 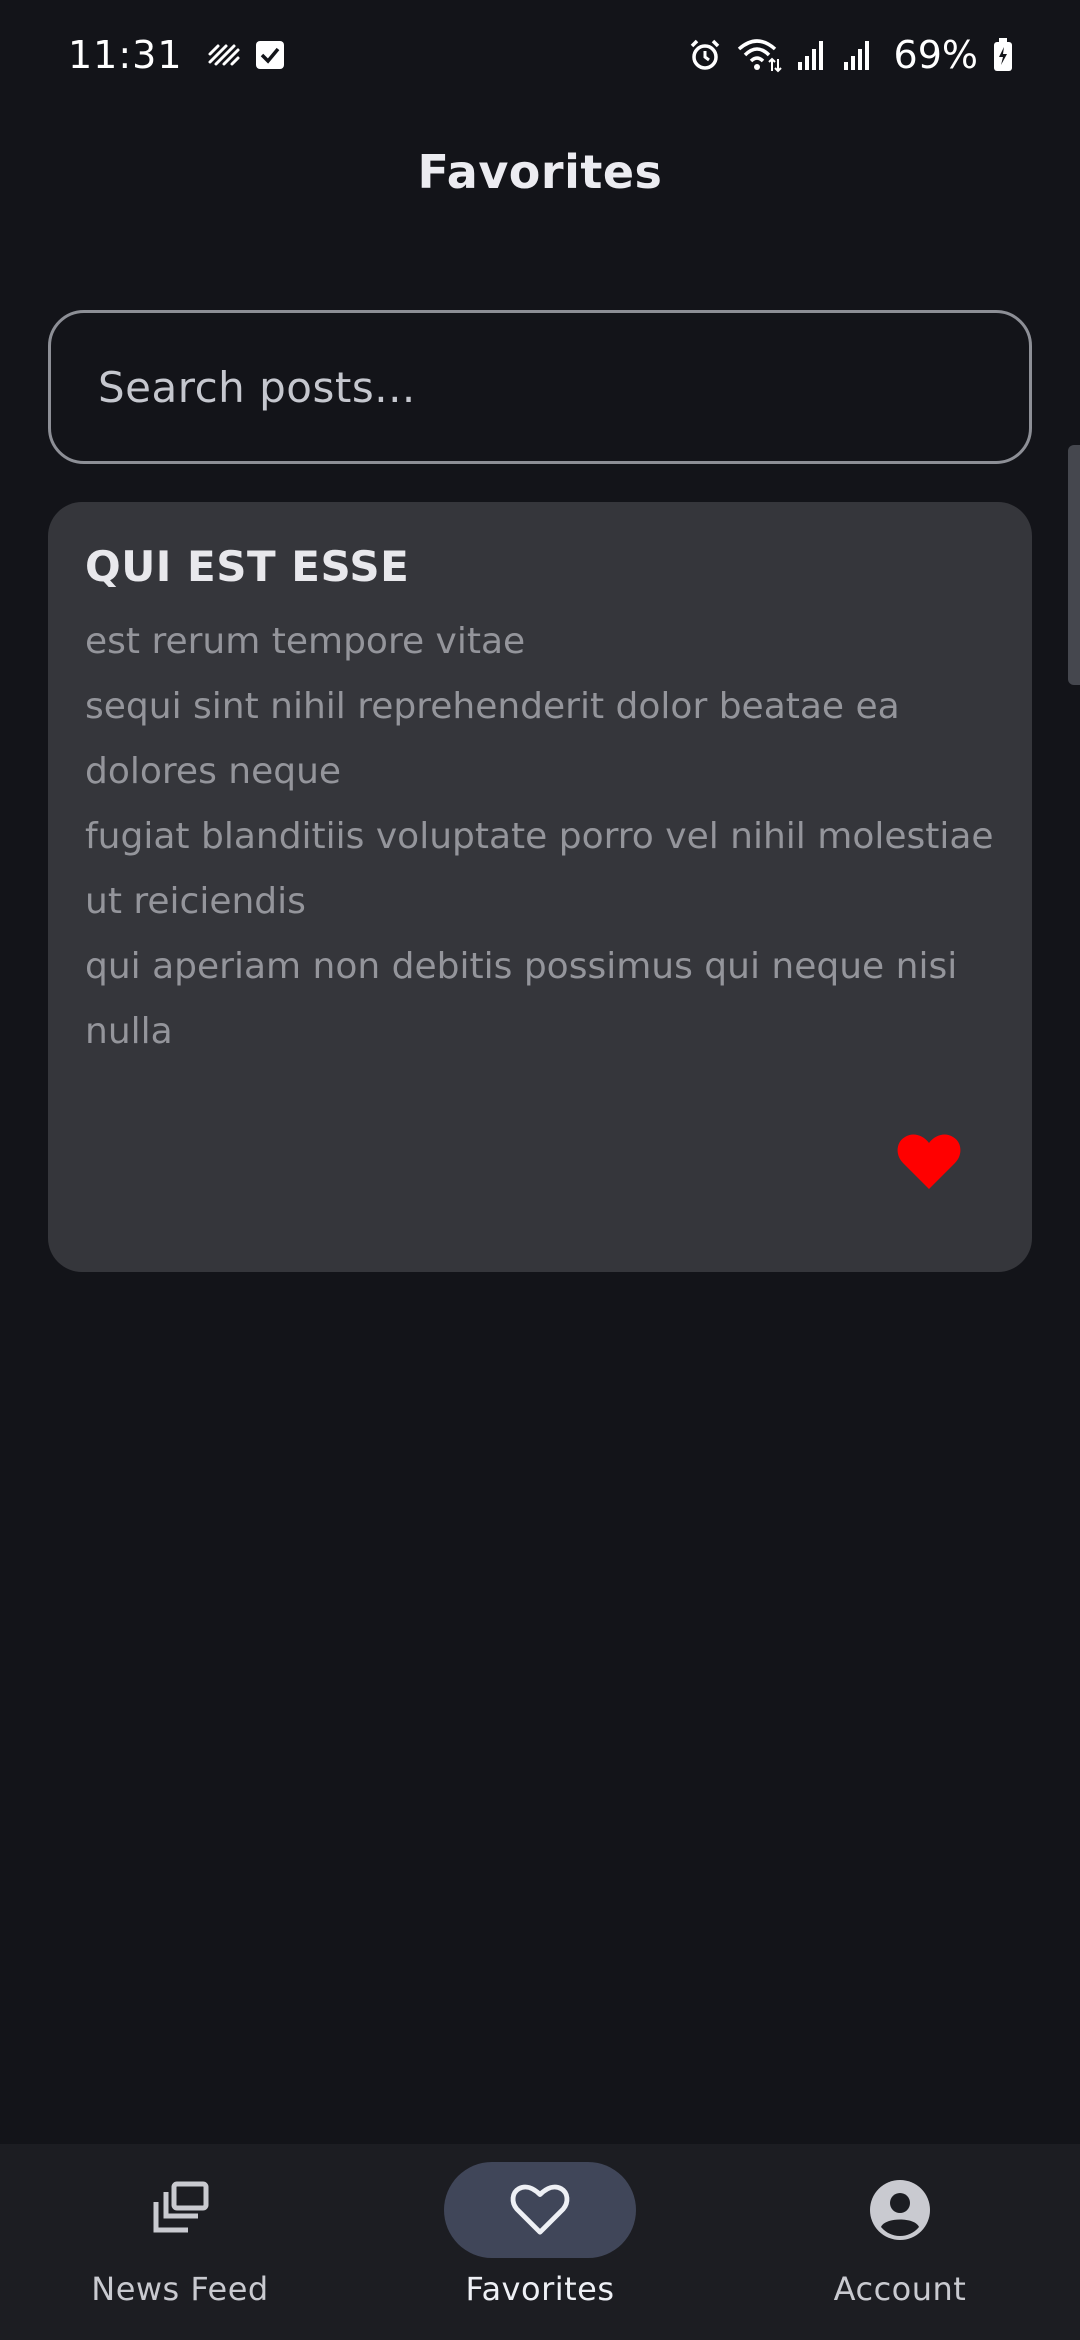 I want to click on nav-item-account: Account, so click(x=900, y=2242).